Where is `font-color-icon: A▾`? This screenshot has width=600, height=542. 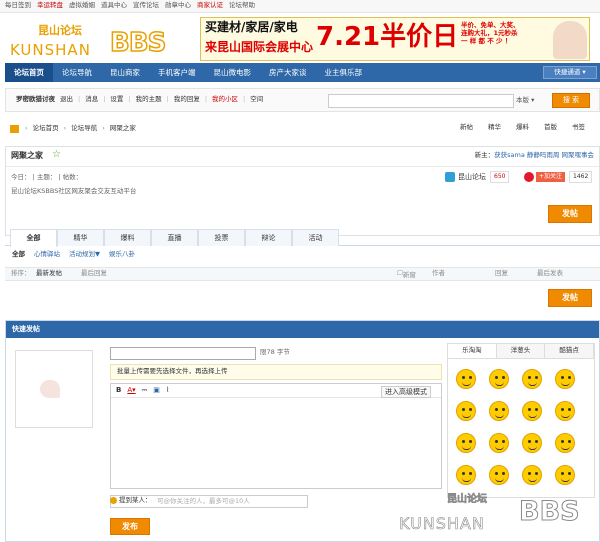 font-color-icon: A▾ is located at coordinates (131, 390).